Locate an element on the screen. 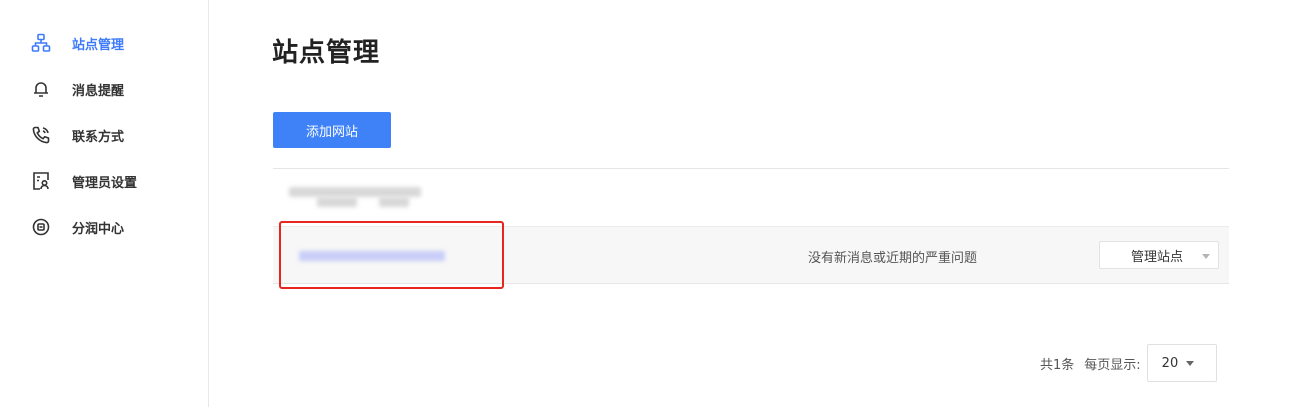 The image size is (1309, 407). total-count: 共1条 is located at coordinates (1057, 365).